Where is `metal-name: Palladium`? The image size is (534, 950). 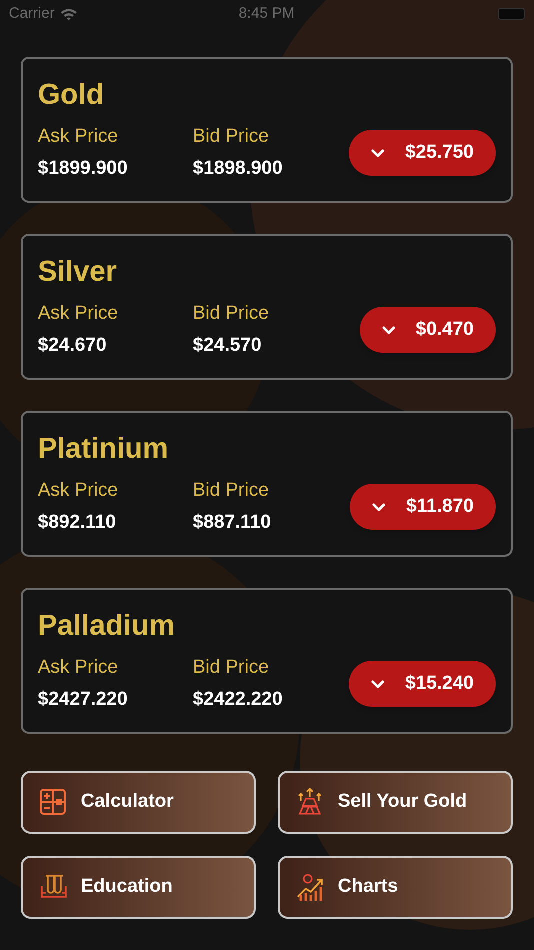 metal-name: Palladium is located at coordinates (107, 626).